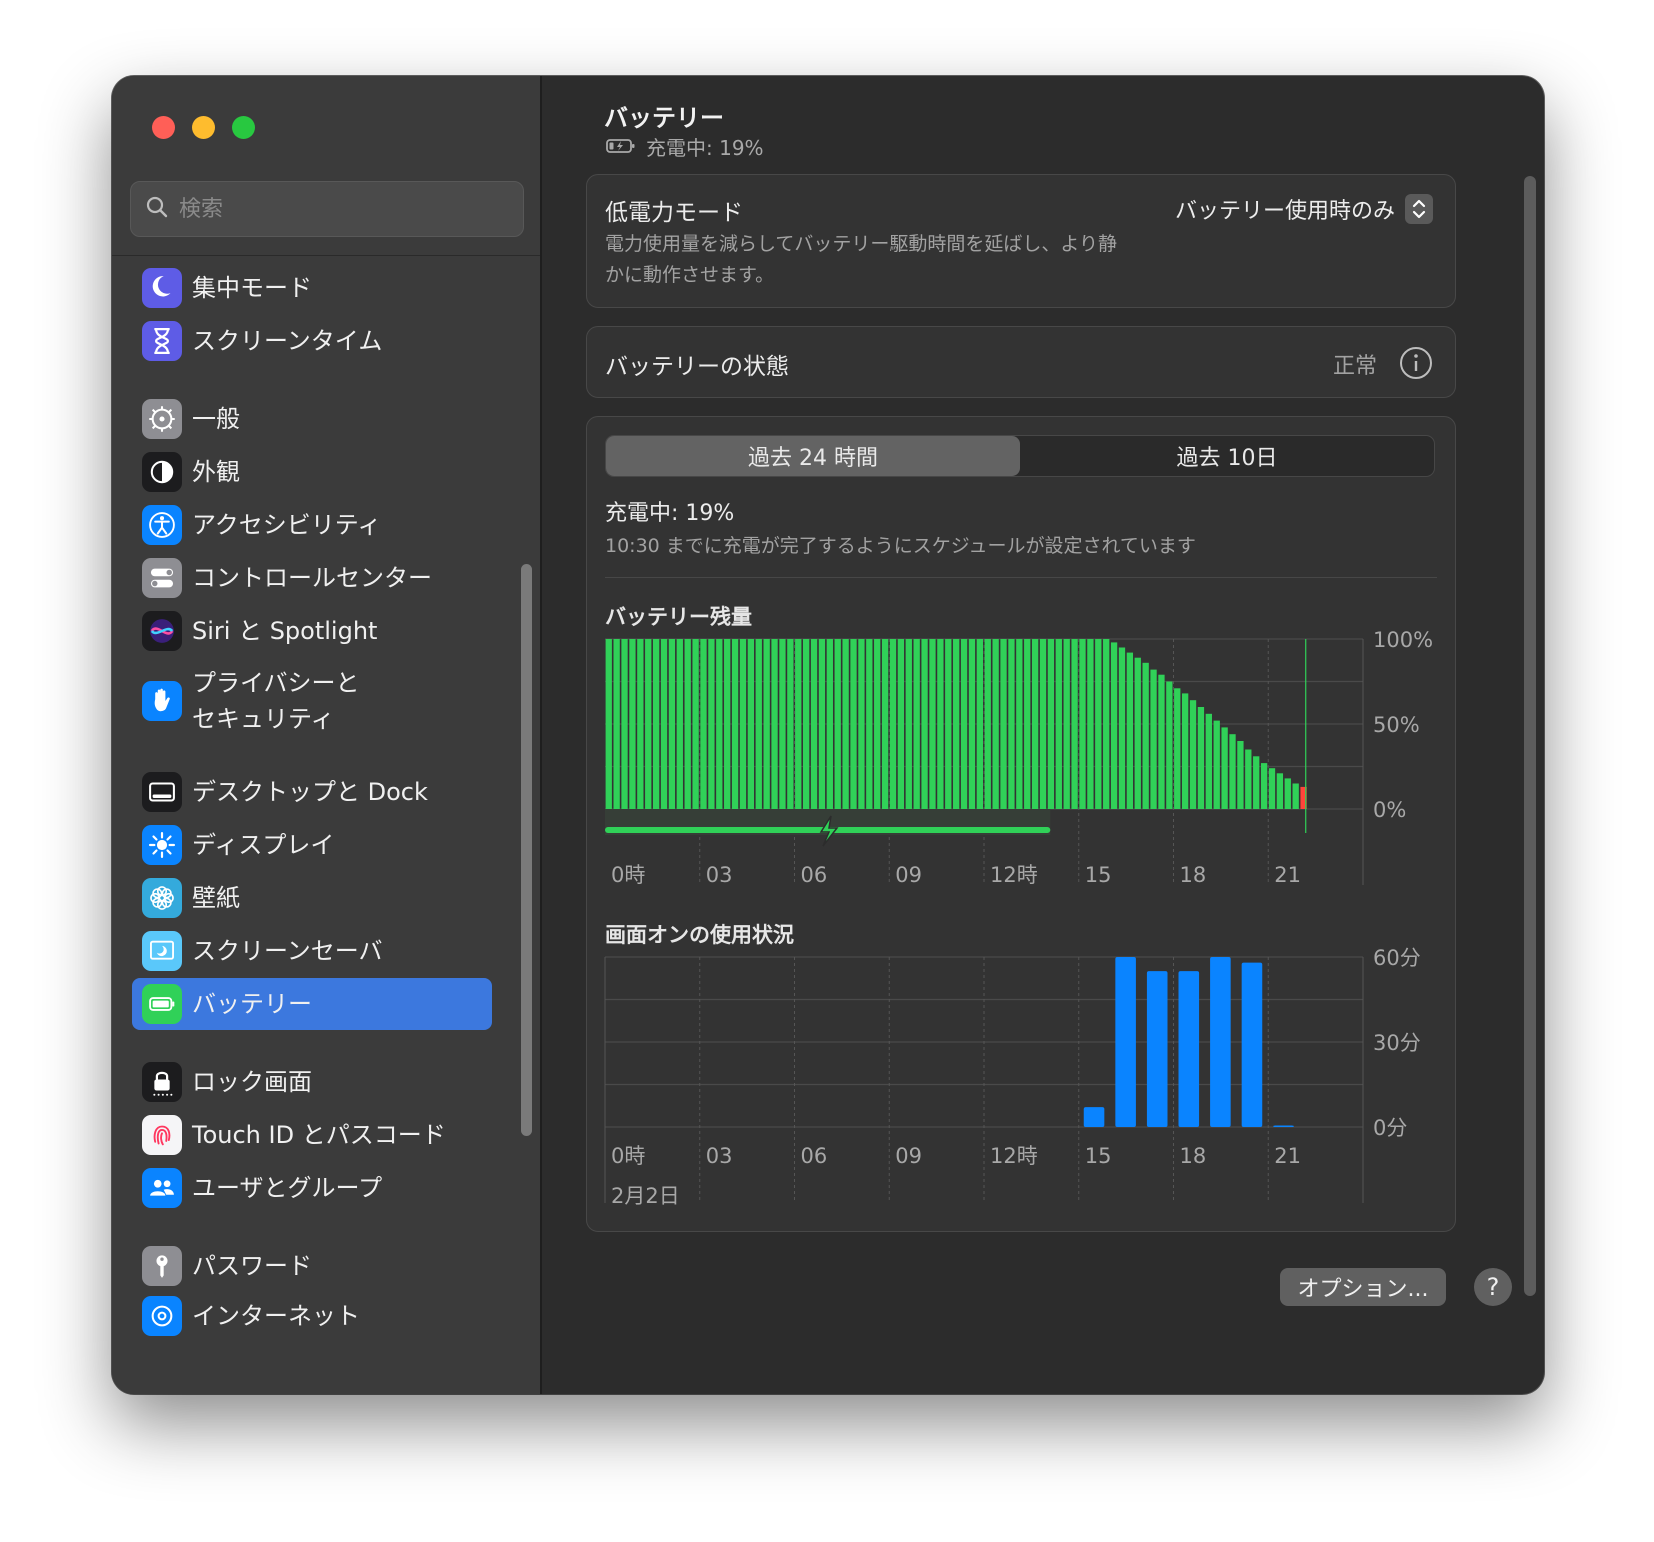 The image size is (1654, 1542). What do you see at coordinates (287, 1188) in the screenshot?
I see `sidebar-item-label: ユーザとグループ` at bounding box center [287, 1188].